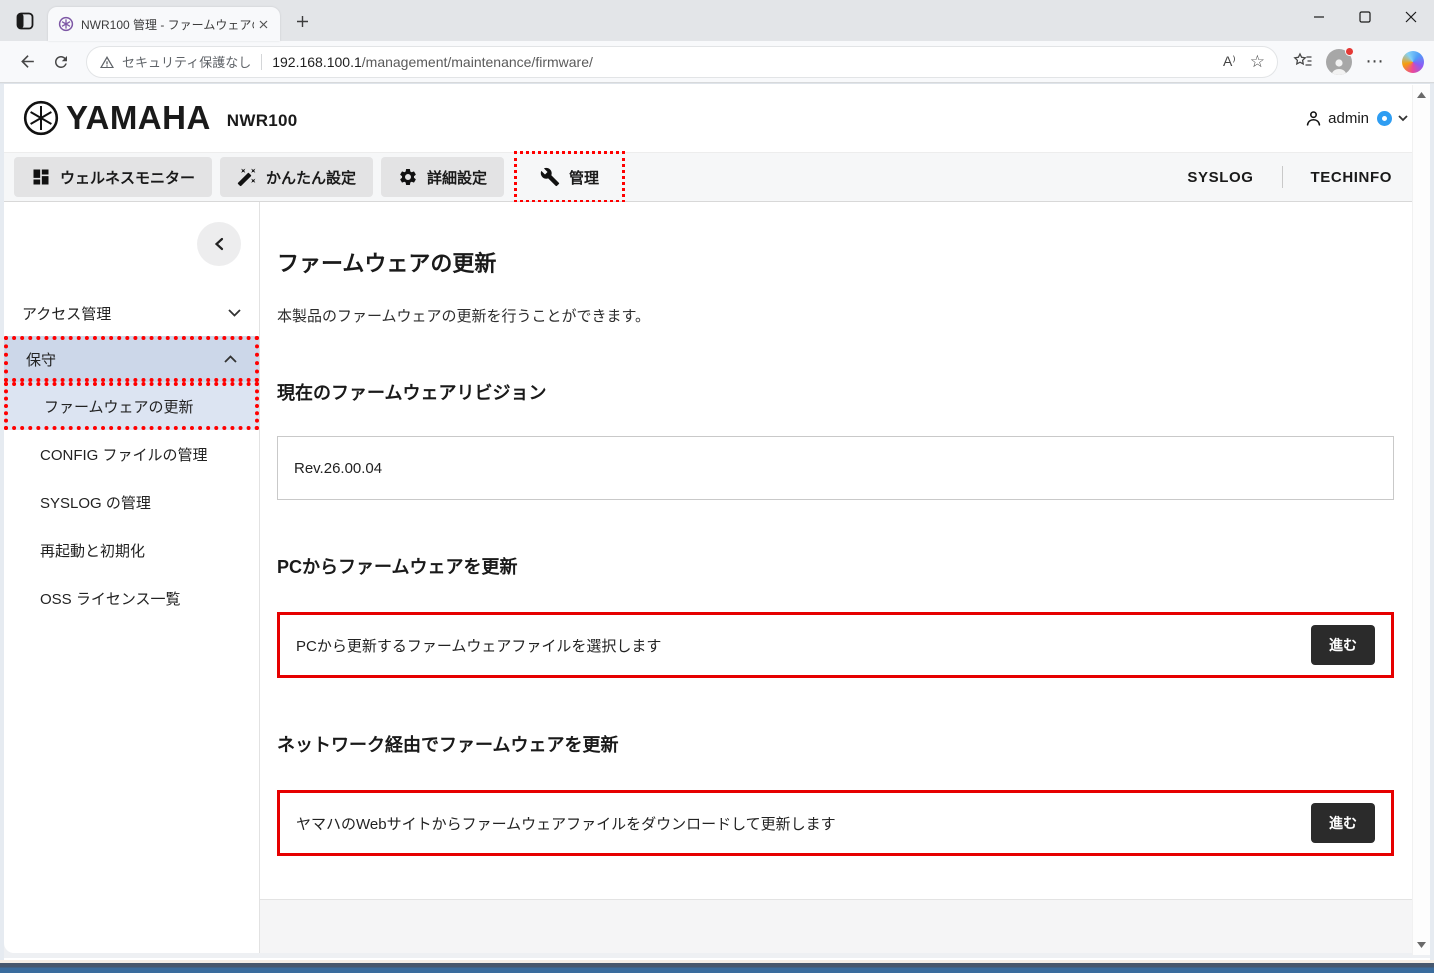  What do you see at coordinates (717, 177) in the screenshot?
I see `main-nav: ウェルネスモニター かんたん設定 詳細設定 管理 SYSLOG TECHINFO` at bounding box center [717, 177].